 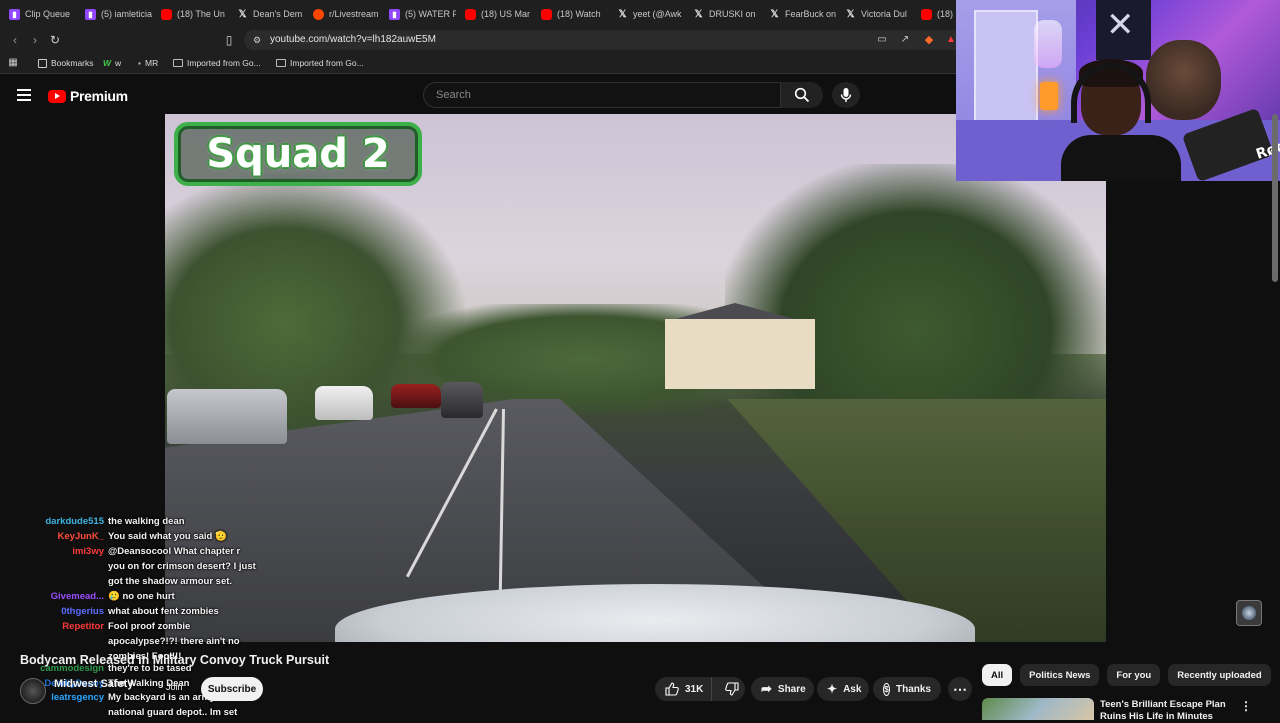 What do you see at coordinates (35, 40) in the screenshot?
I see `forward-icon: ›` at bounding box center [35, 40].